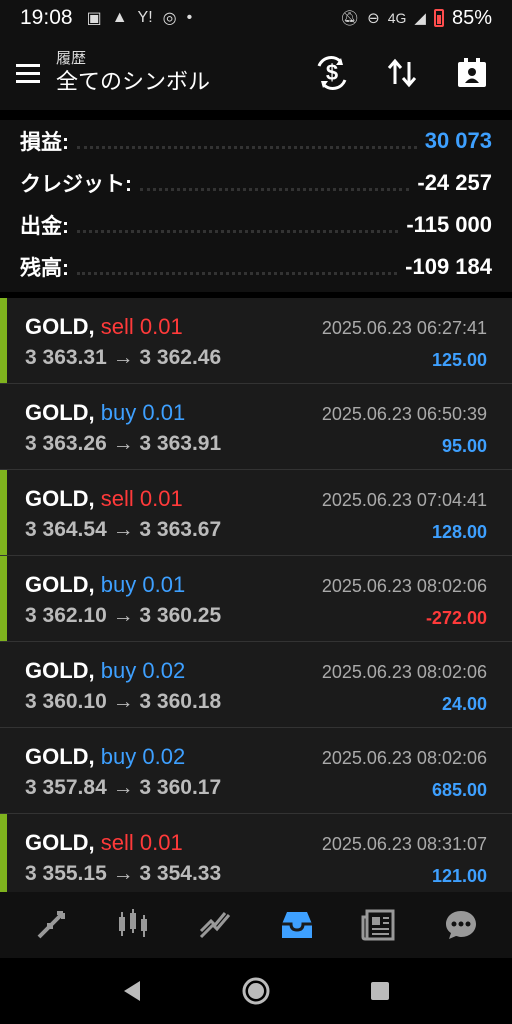 The image size is (512, 1024). I want to click on balance-value: -109 184, so click(448, 266).